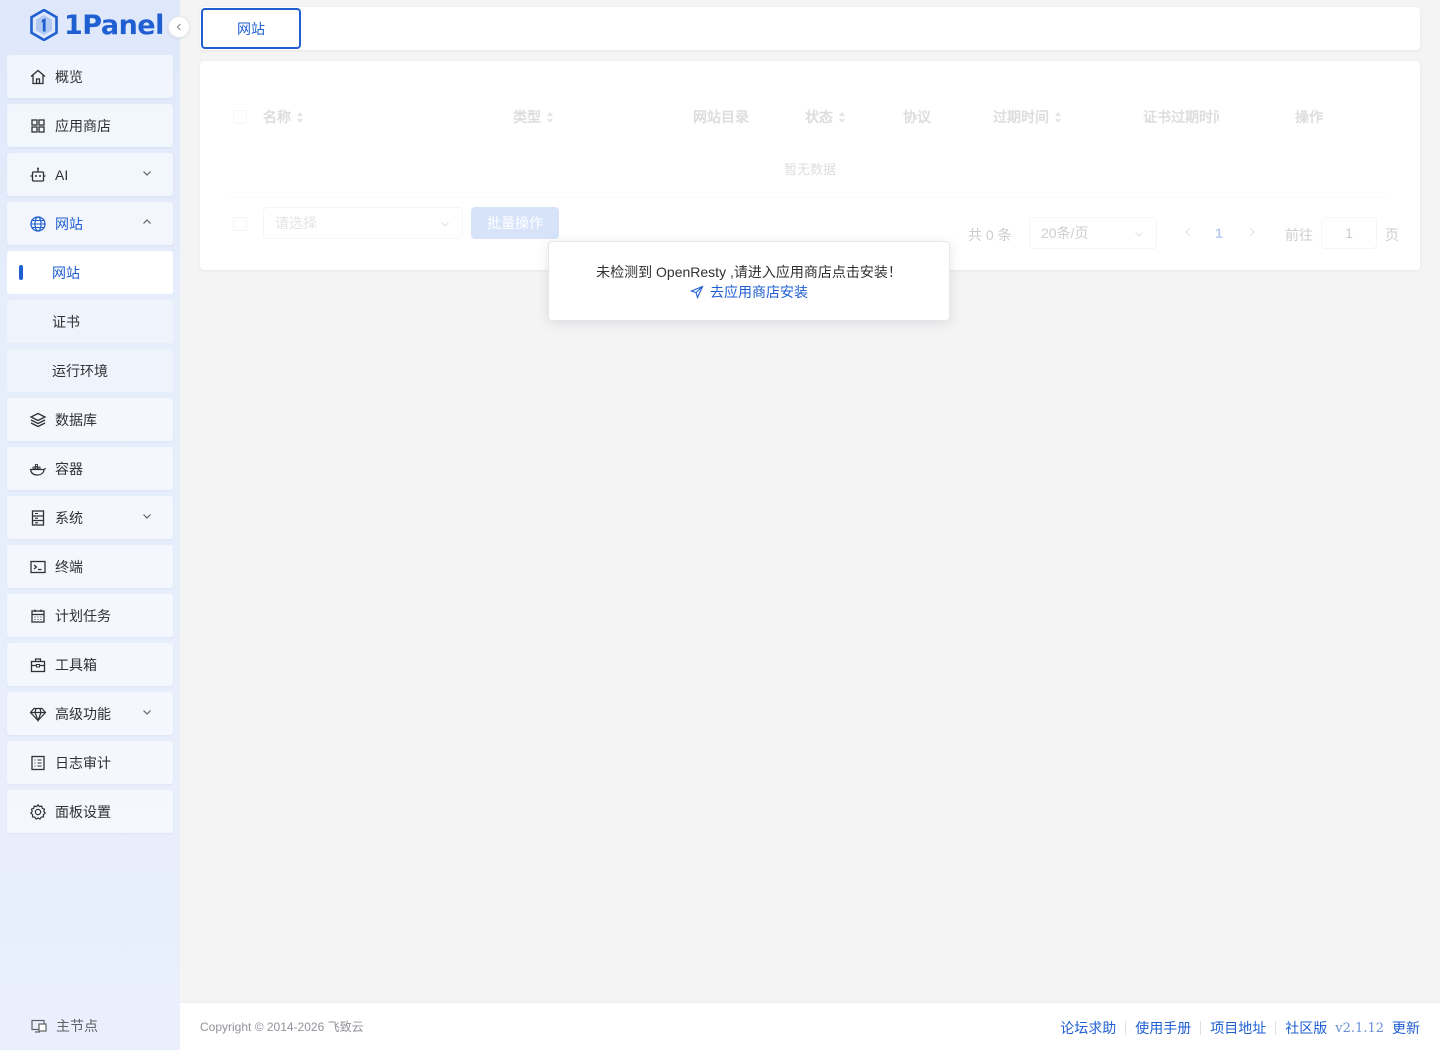 This screenshot has height=1050, width=1440. Describe the element at coordinates (83, 811) in the screenshot. I see `sidebar-item-label: 面板设置` at that location.